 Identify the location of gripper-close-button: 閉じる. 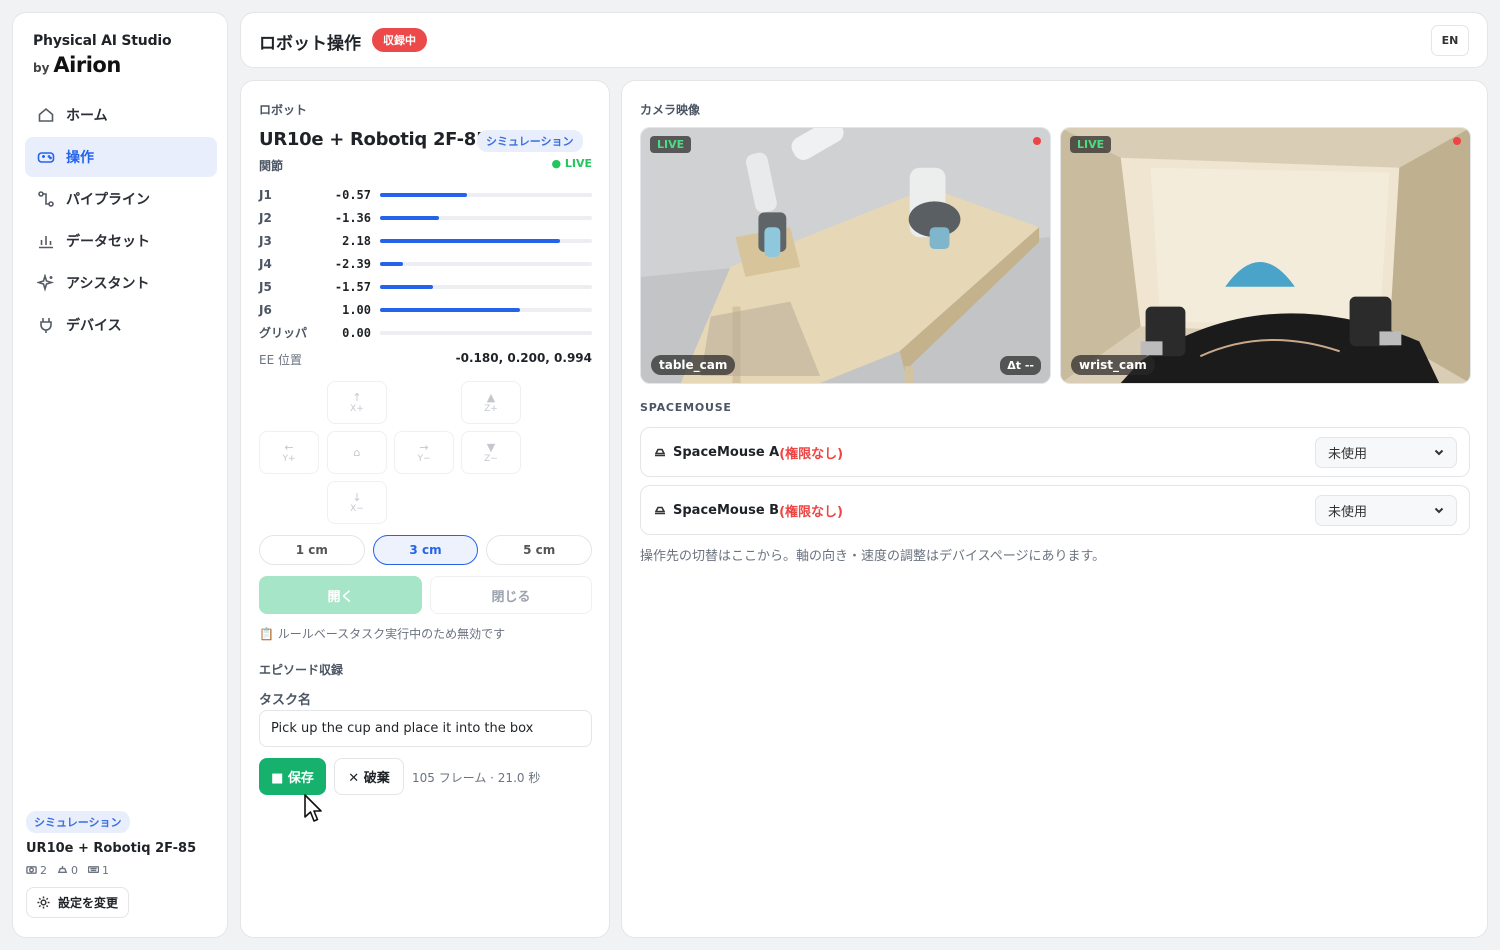
(511, 595).